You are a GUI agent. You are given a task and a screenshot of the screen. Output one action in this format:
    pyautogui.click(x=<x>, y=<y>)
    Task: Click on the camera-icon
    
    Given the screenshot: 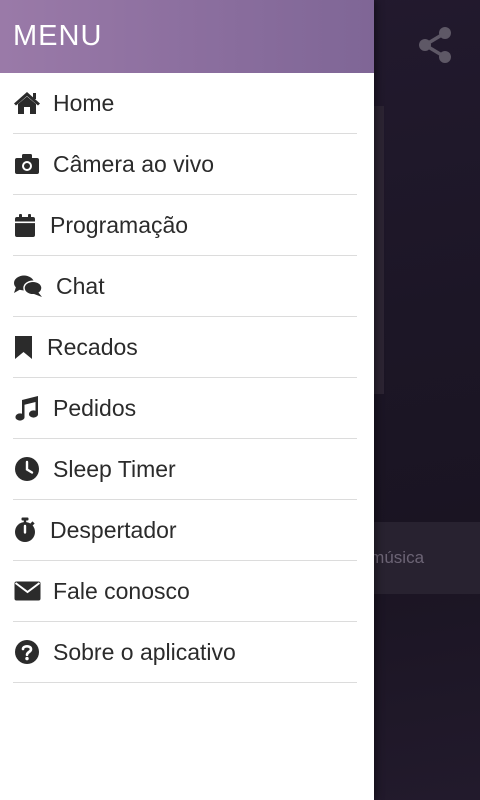 What is the action you would take?
    pyautogui.click(x=27, y=164)
    